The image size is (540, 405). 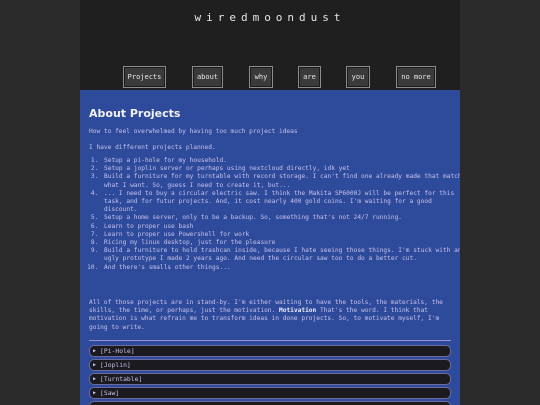 What do you see at coordinates (121, 379) in the screenshot?
I see `accordion-label: [Turntable]` at bounding box center [121, 379].